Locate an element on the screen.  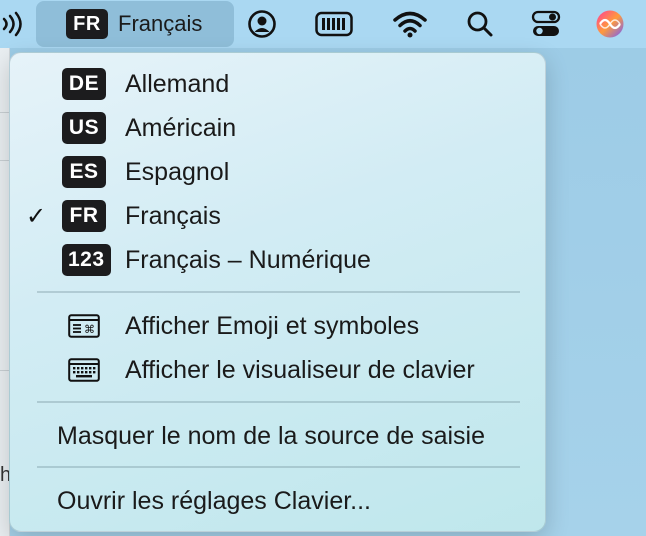
input-source-menu-button: FR Français is located at coordinates (135, 24).